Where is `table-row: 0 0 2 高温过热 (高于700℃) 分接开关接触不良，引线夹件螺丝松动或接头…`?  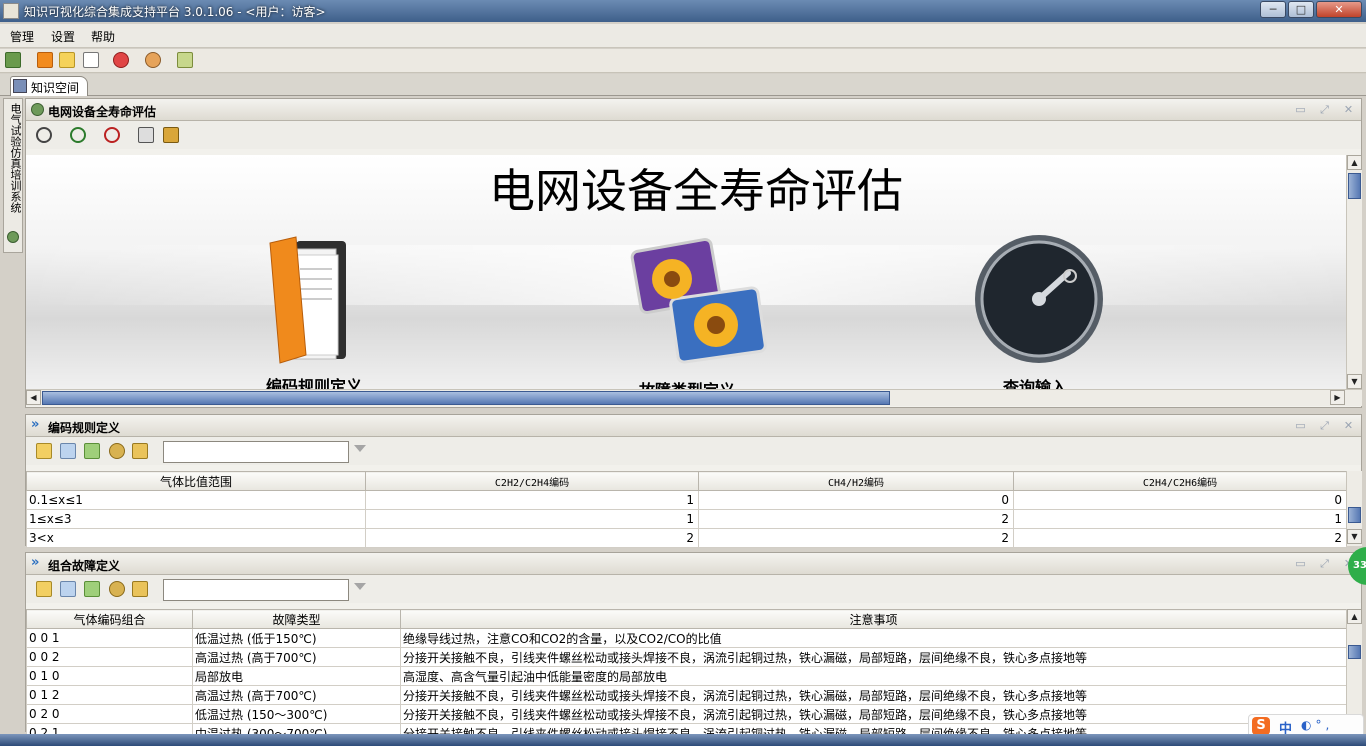
table-row: 0 0 2 高温过热 (高于700℃) 分接开关接触不良，引线夹件螺丝松动或接头… is located at coordinates (686, 657).